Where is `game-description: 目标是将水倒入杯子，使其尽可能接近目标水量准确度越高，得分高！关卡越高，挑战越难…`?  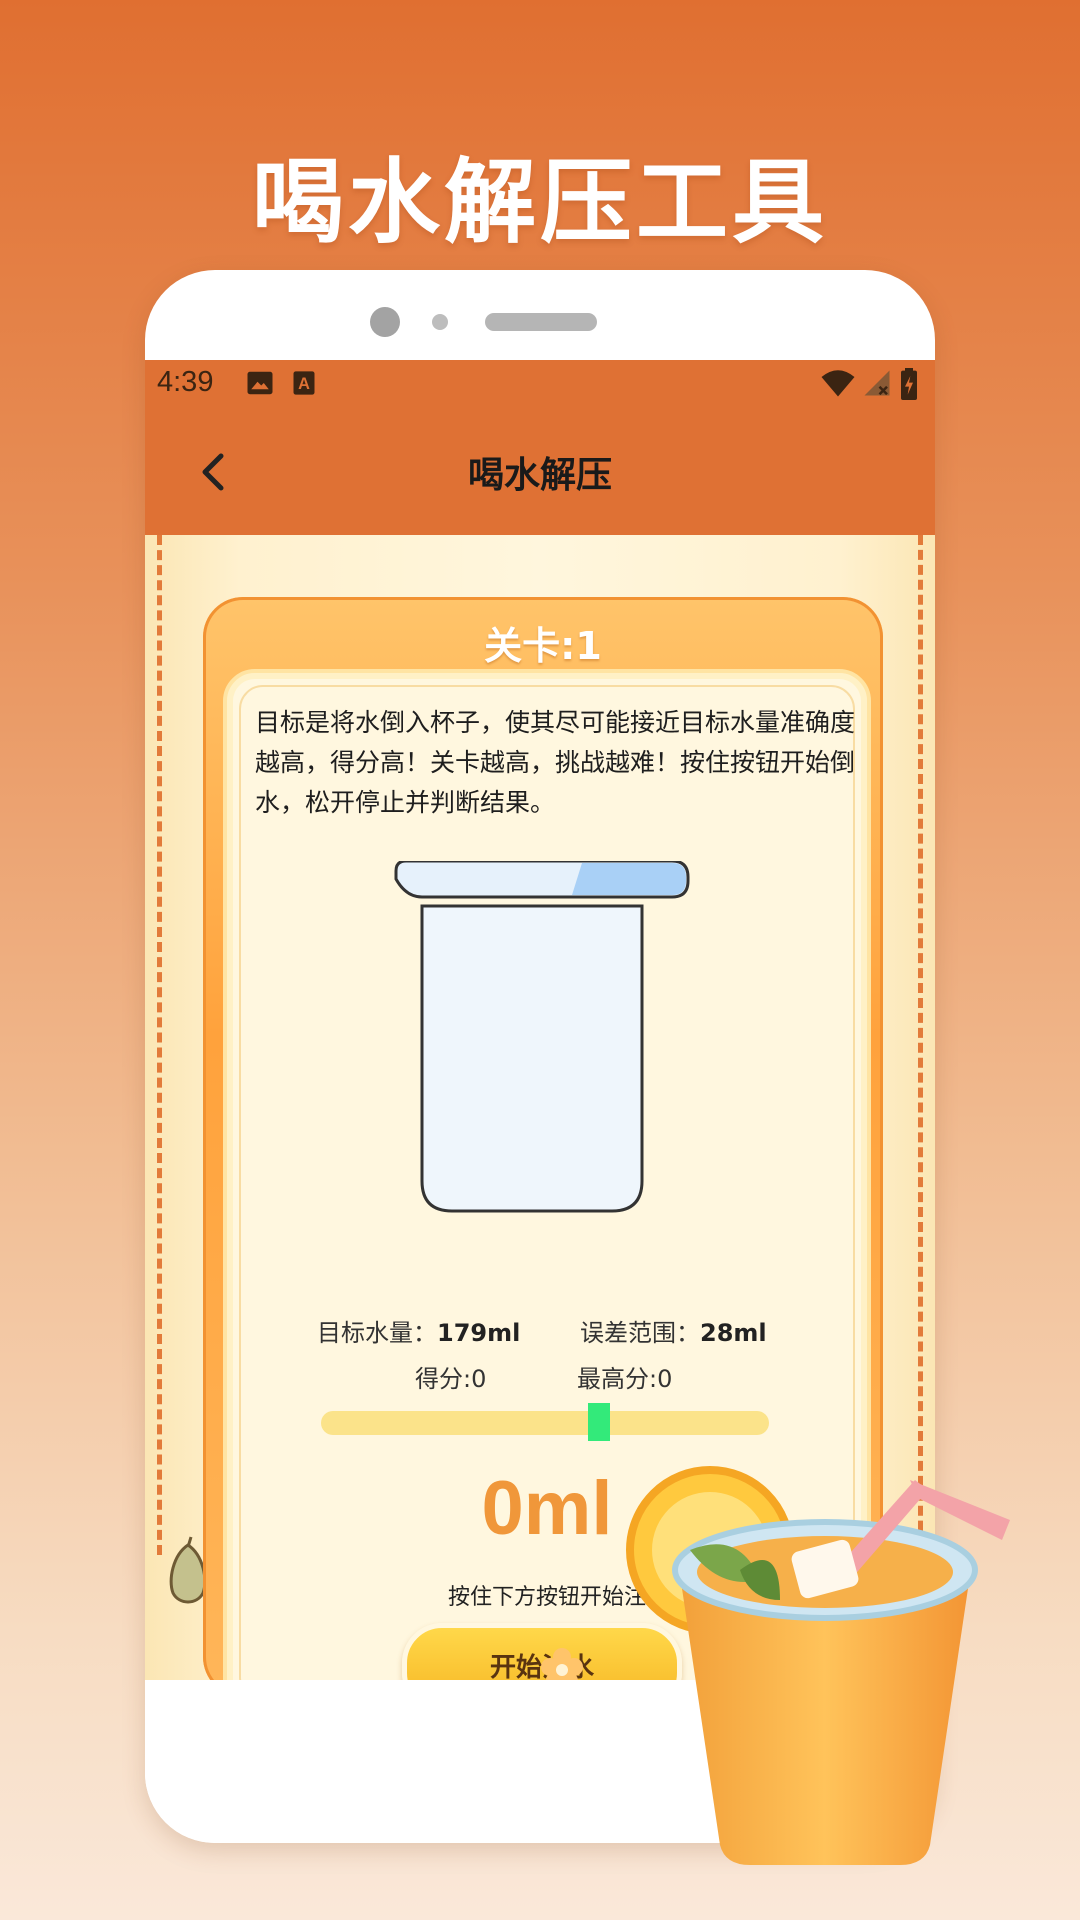 game-description: 目标是将水倒入杯子，使其尽可能接近目标水量准确度越高，得分高！关卡越高，挑战越难… is located at coordinates (555, 762).